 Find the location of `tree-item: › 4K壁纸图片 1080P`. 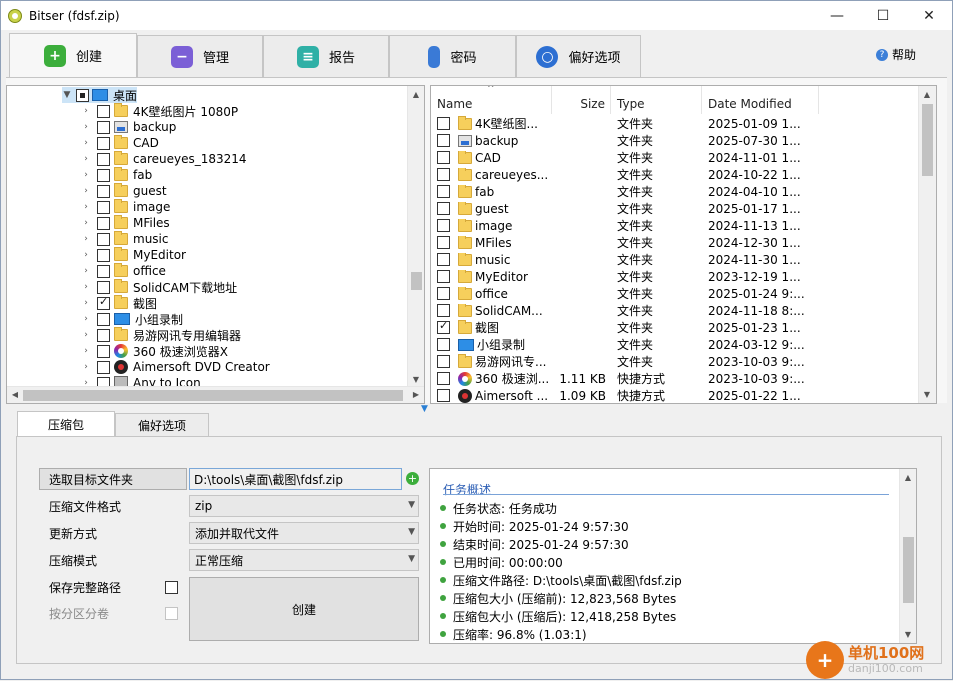

tree-item: › 4K壁纸图片 1080P is located at coordinates (159, 111).